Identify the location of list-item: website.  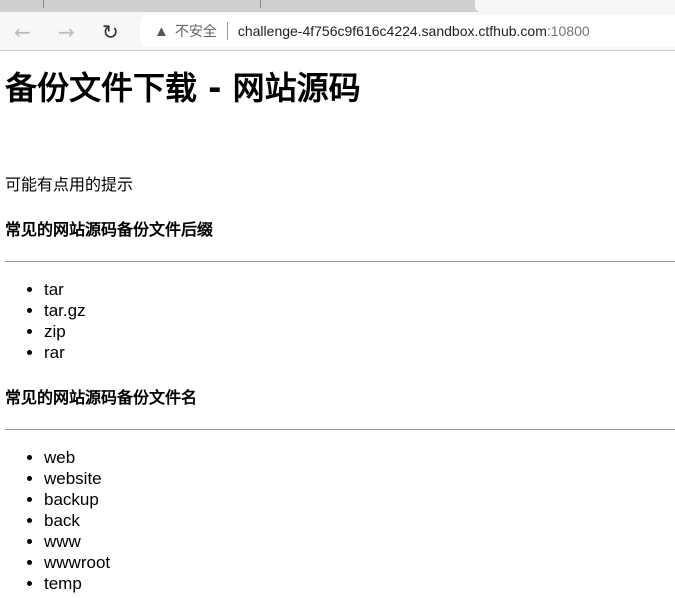
(357, 478).